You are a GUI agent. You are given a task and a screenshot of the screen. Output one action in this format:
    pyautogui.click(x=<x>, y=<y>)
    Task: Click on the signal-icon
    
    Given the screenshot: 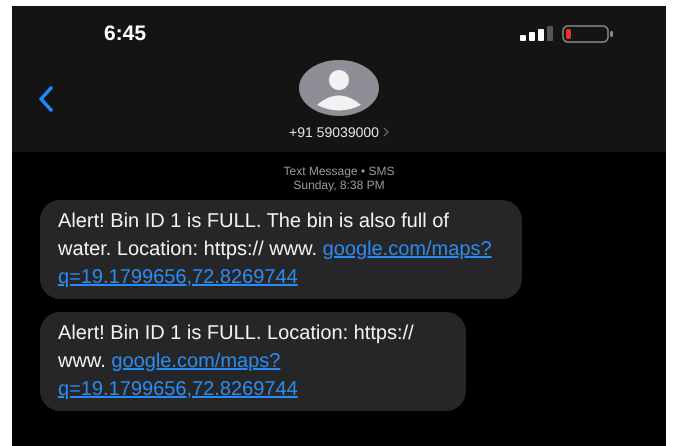 What is the action you would take?
    pyautogui.click(x=537, y=34)
    